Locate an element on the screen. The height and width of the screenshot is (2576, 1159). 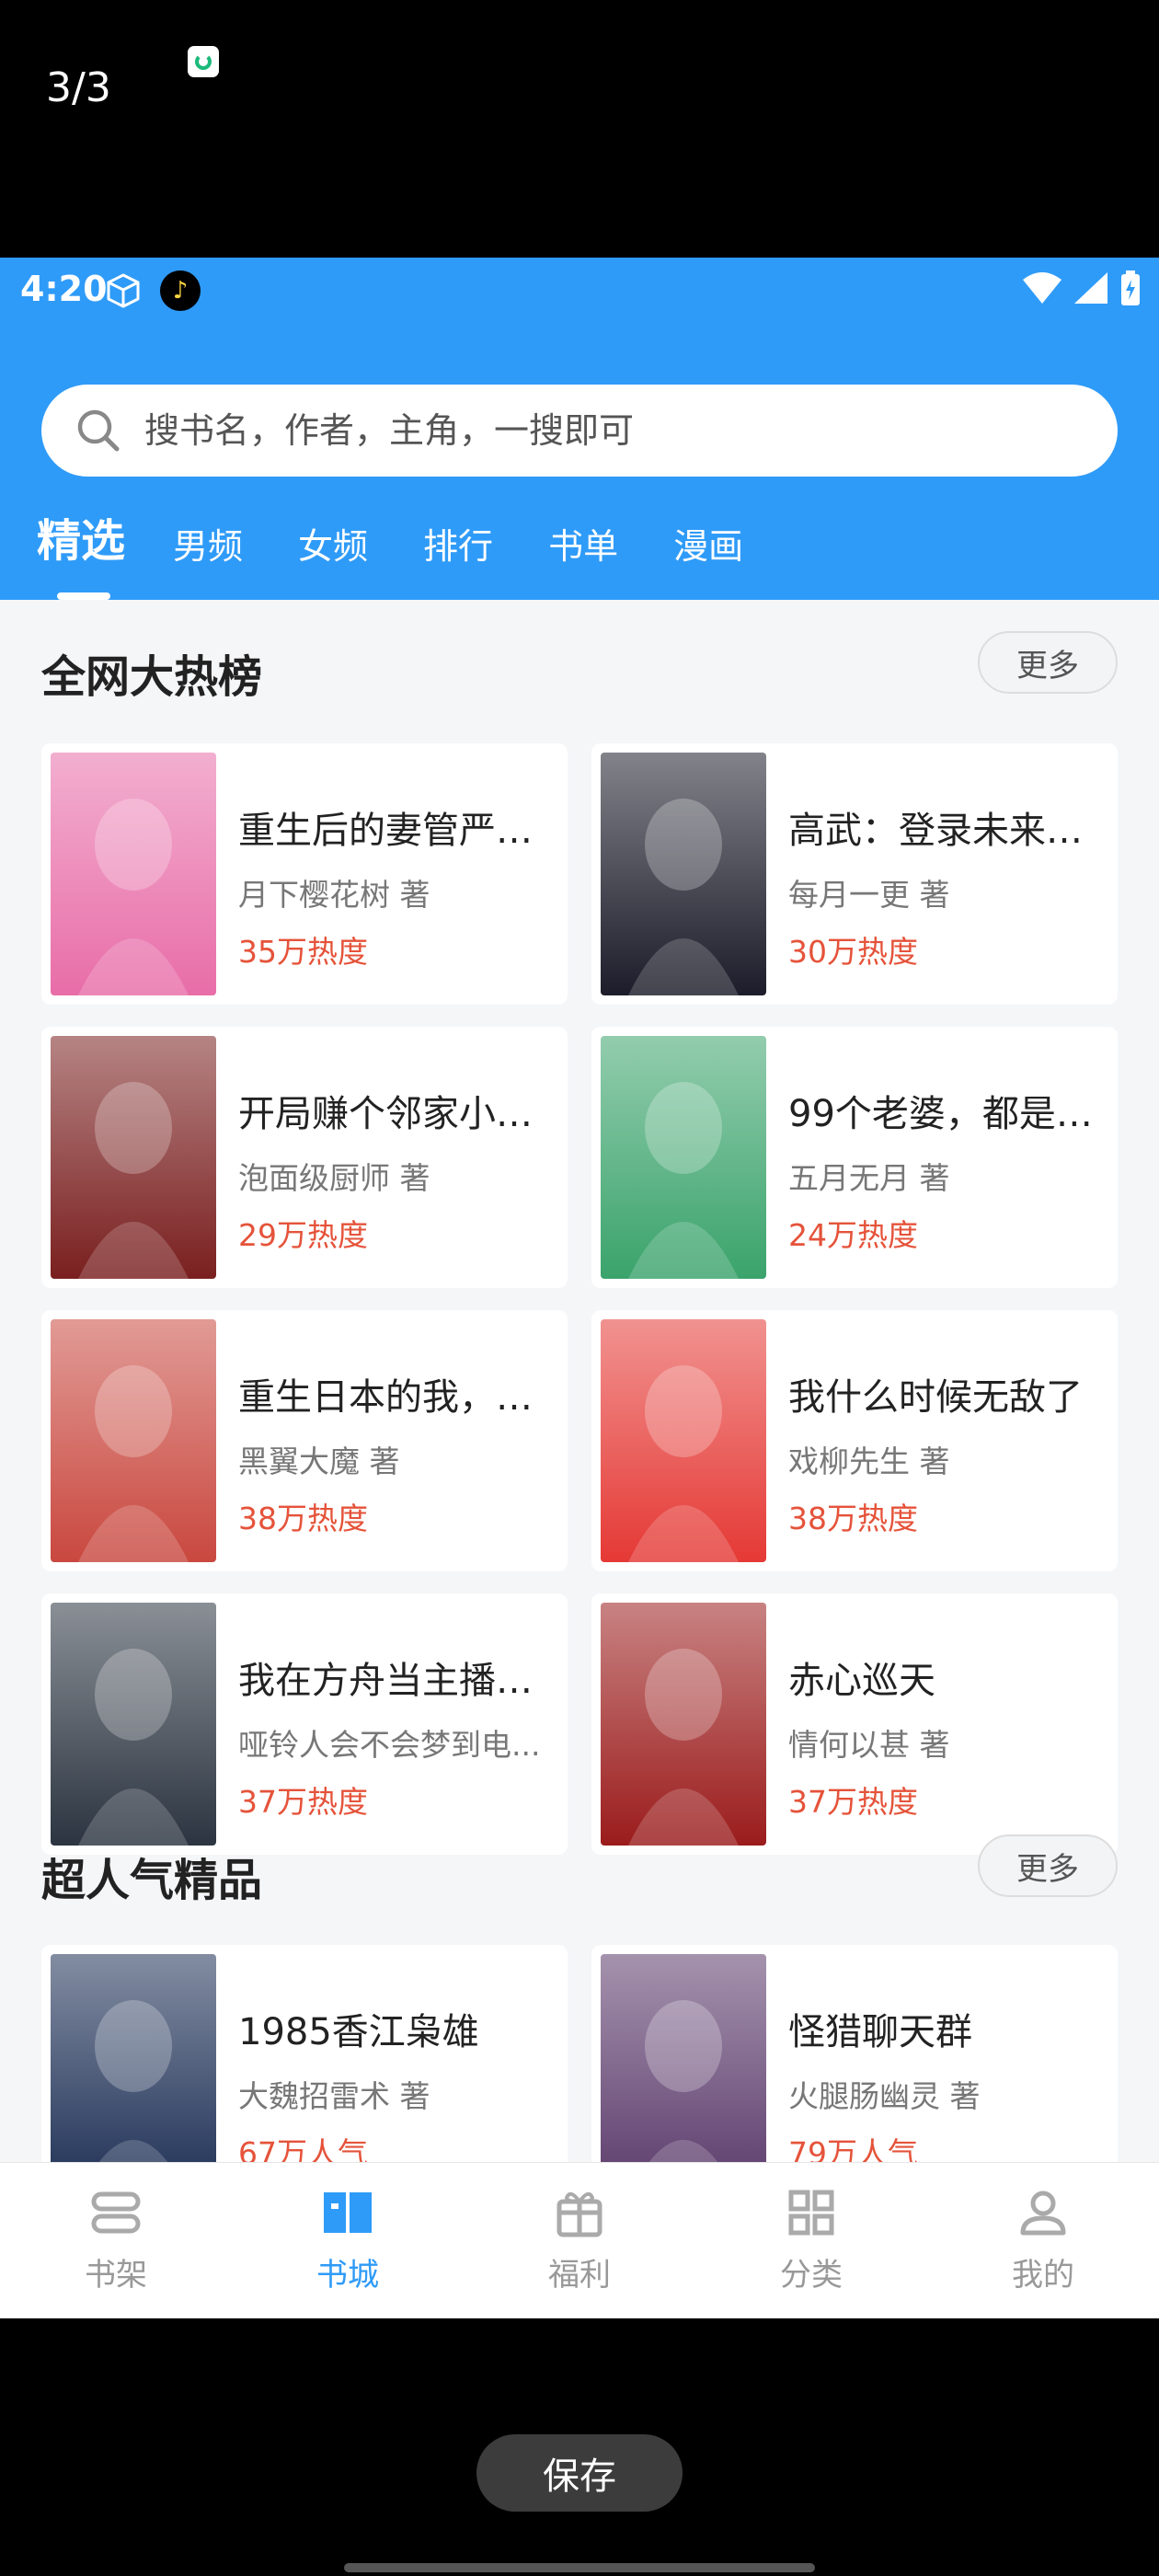
music-app-icon: ♪ is located at coordinates (180, 290).